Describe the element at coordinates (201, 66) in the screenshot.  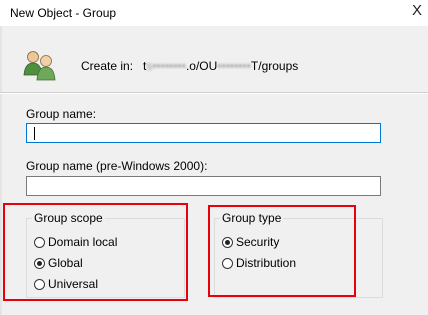
I see `path-middle: .o/OU` at that location.